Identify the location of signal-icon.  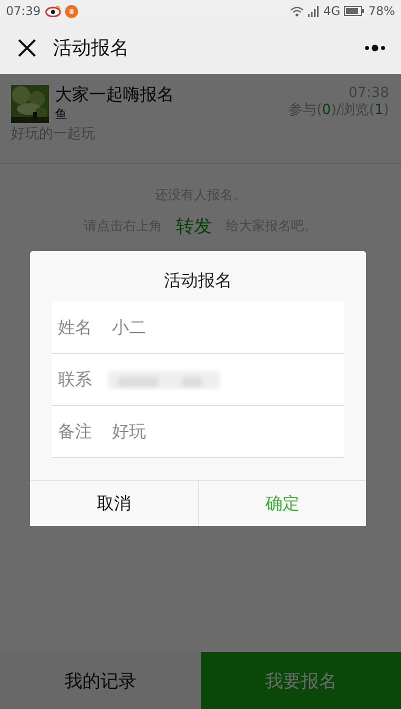
(314, 11).